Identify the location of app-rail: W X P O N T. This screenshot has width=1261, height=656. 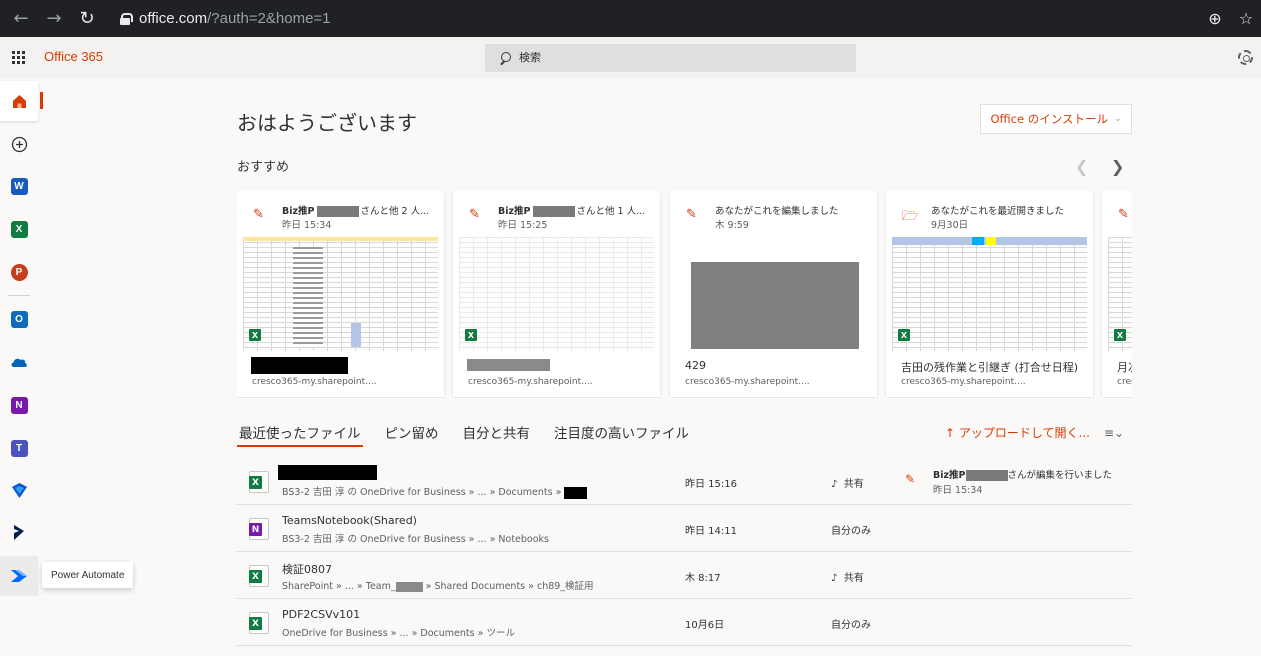
(21, 367).